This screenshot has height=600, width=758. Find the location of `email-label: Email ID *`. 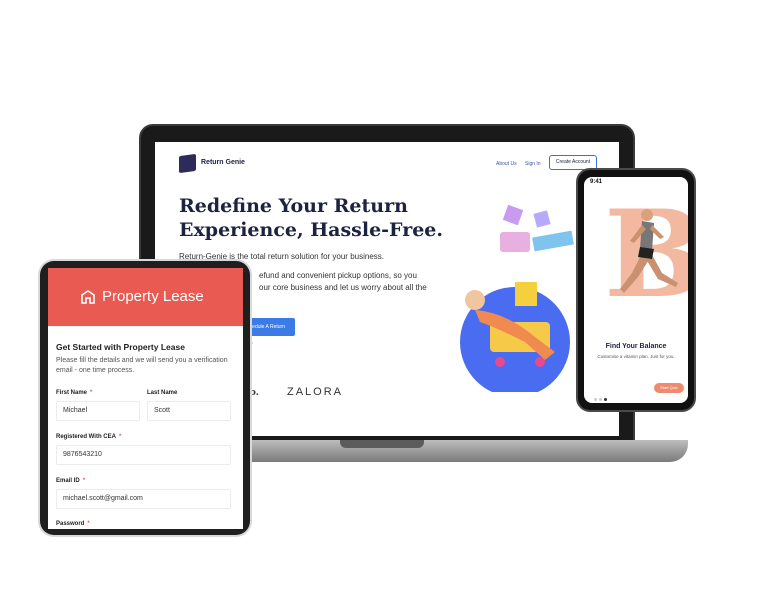

email-label: Email ID * is located at coordinates (71, 481).